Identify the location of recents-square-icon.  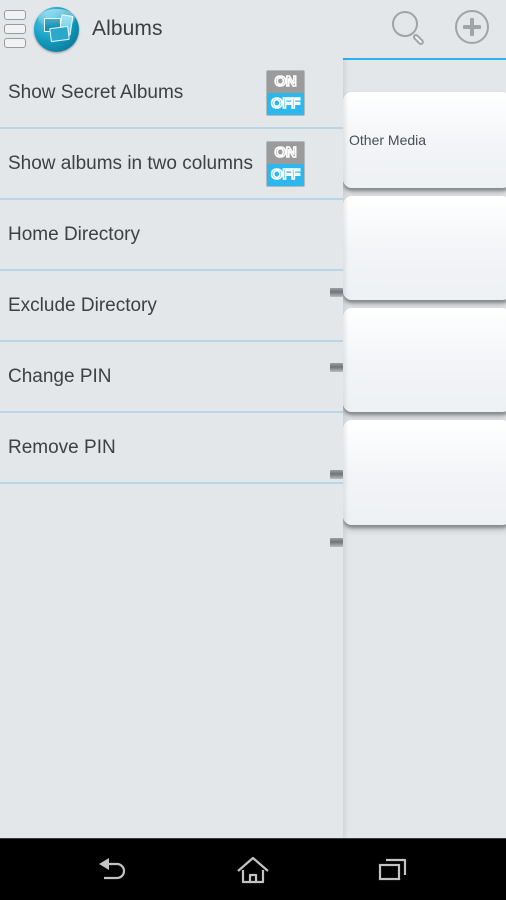
(392, 869).